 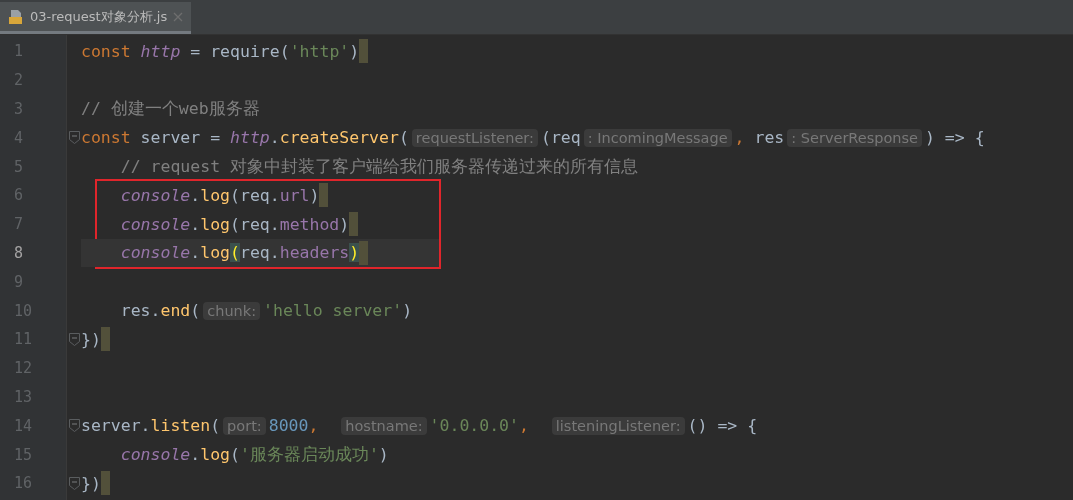 I want to click on code-token: headers, so click(x=314, y=253).